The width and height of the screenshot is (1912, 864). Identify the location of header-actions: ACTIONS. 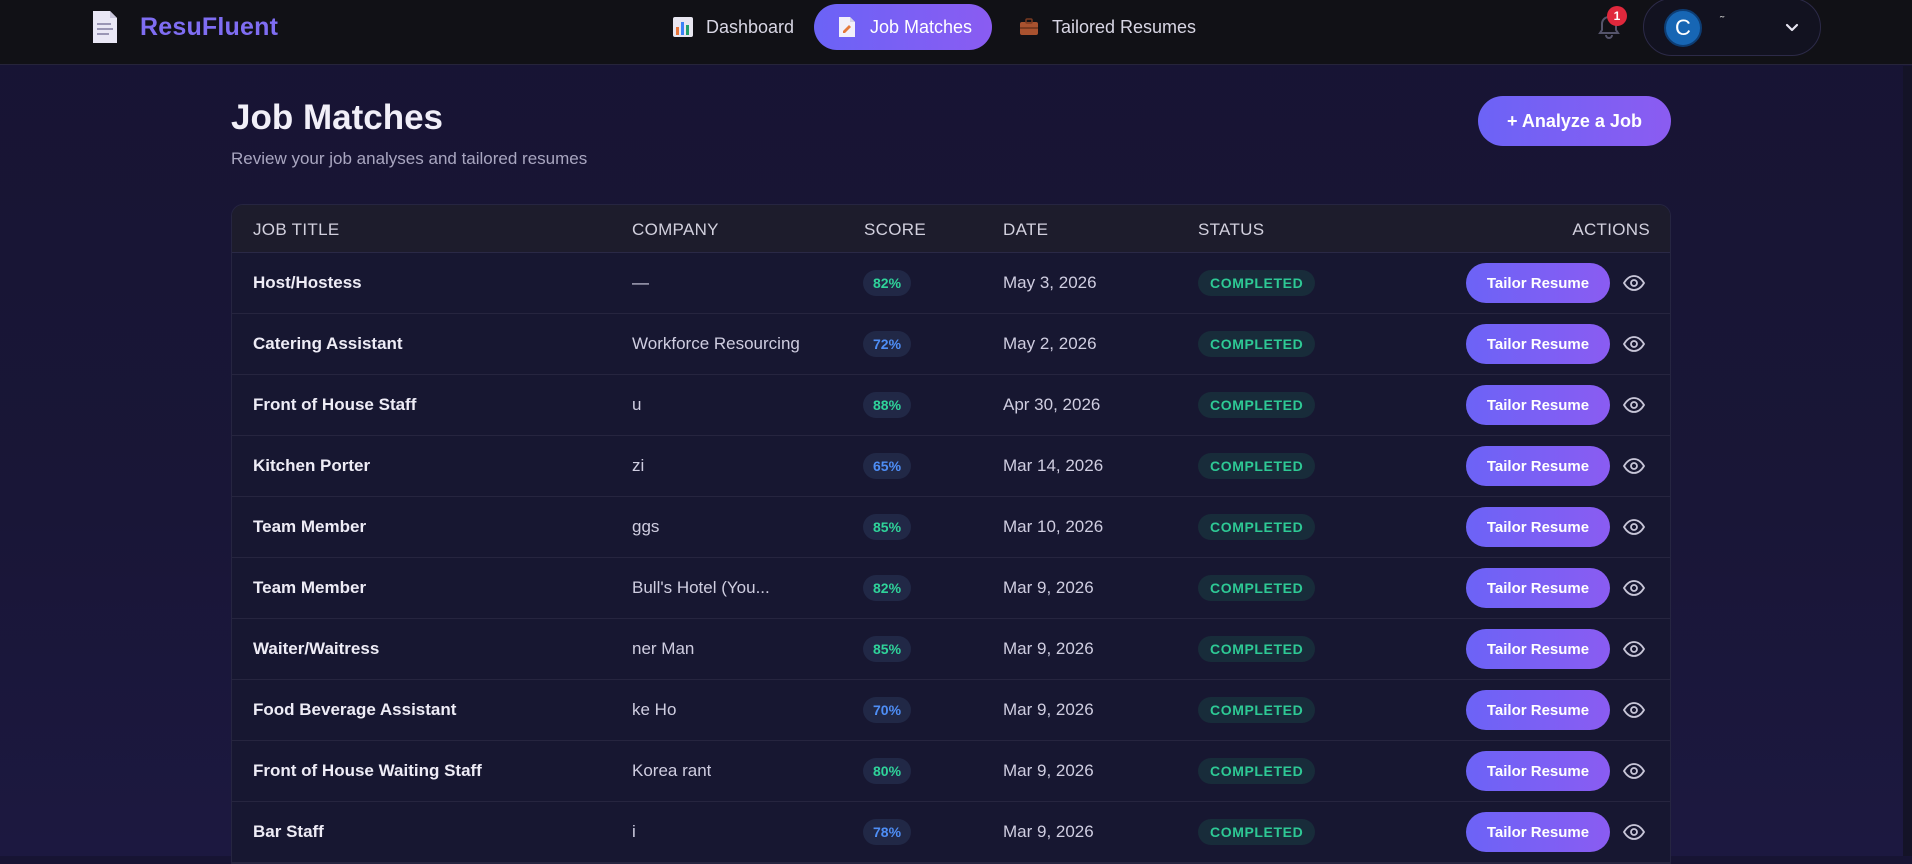
(1611, 229).